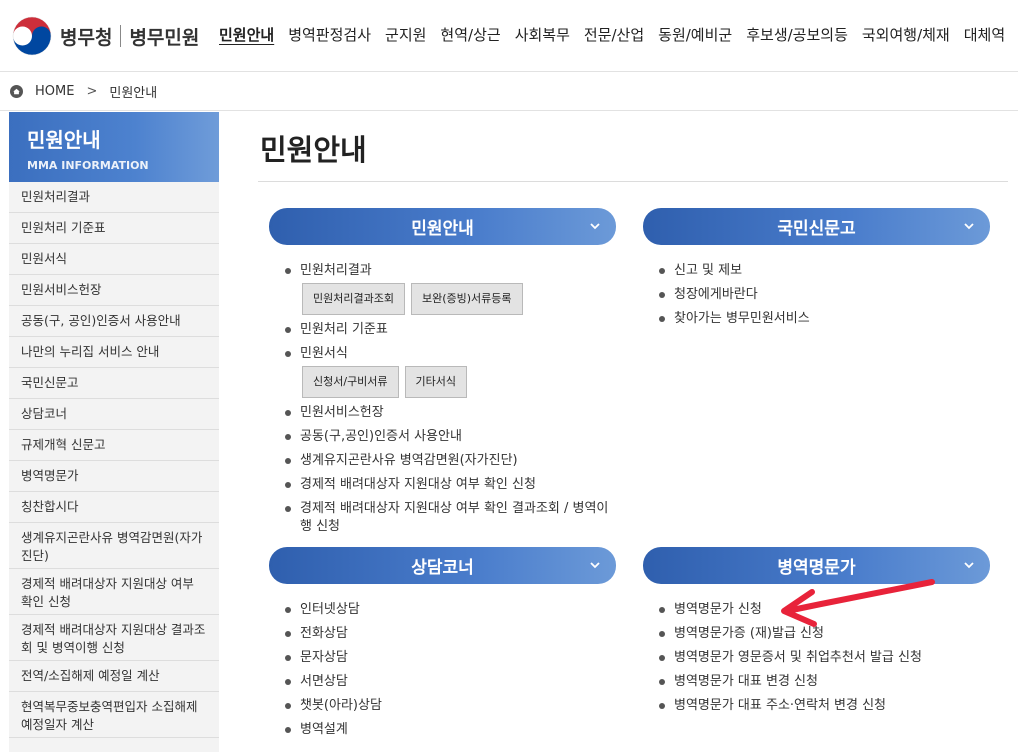  I want to click on sidebar-item: 경제적 배려대상자 지원대상 여부 확인 신청, so click(114, 592).